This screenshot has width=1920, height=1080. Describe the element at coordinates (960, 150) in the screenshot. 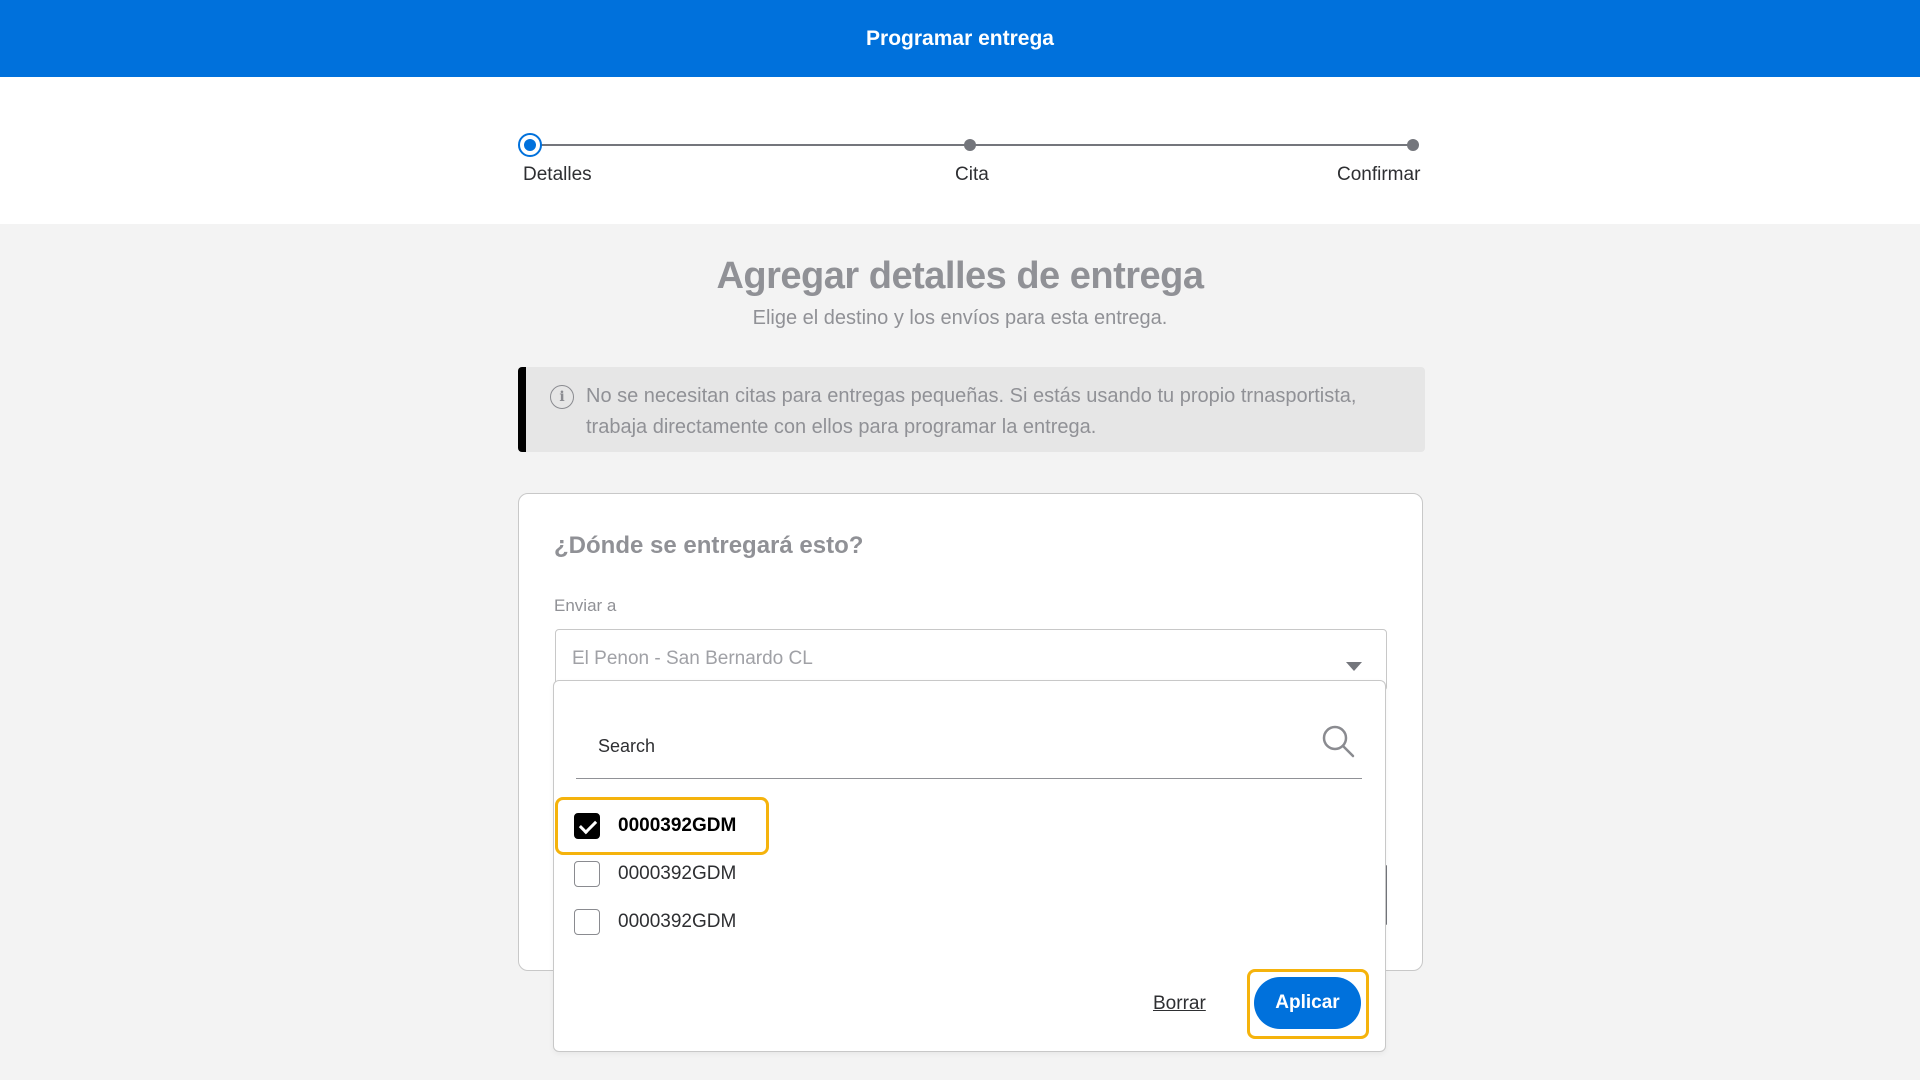

I see `progress-stepper: Detalles Cita Confirmar` at that location.